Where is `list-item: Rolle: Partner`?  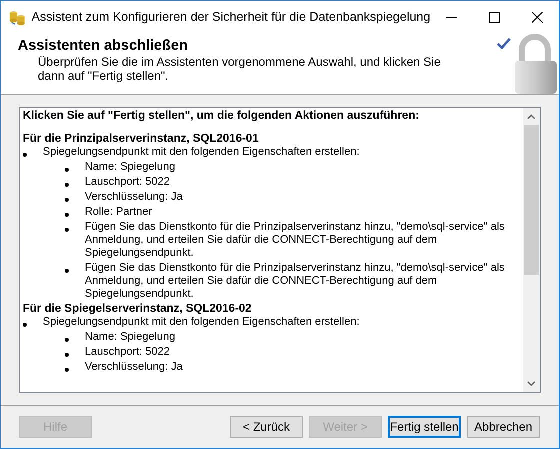
list-item: Rolle: Partner is located at coordinates (118, 212).